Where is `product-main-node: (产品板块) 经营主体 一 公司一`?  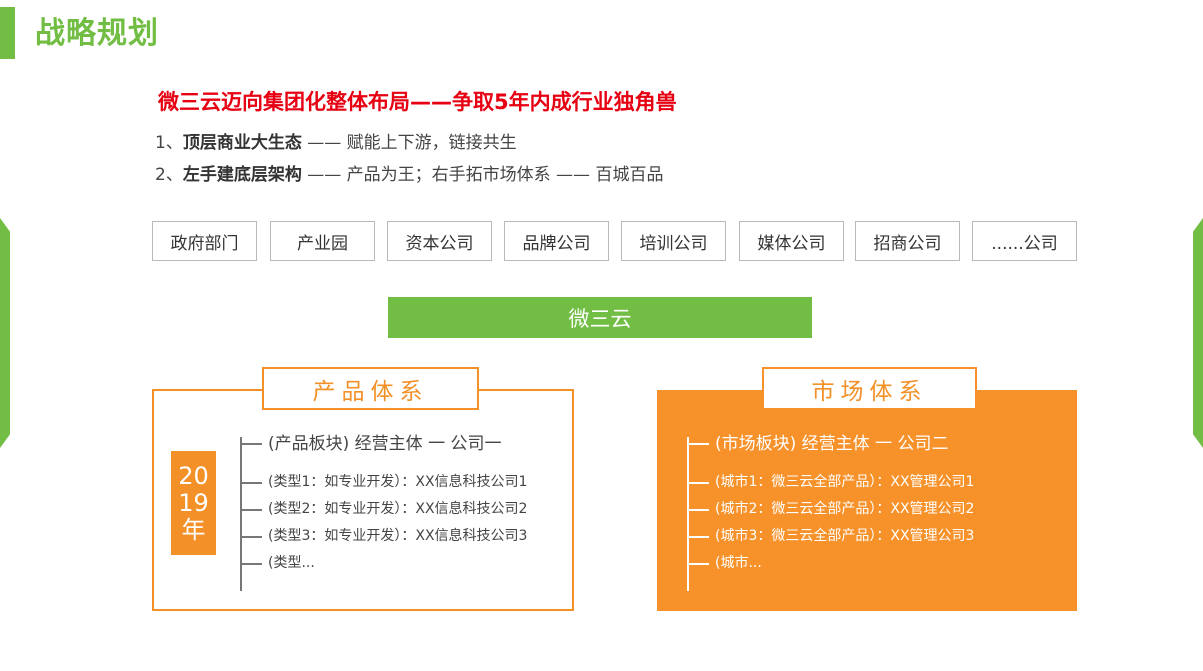
product-main-node: (产品板块) 经营主体 一 公司一 is located at coordinates (385, 444).